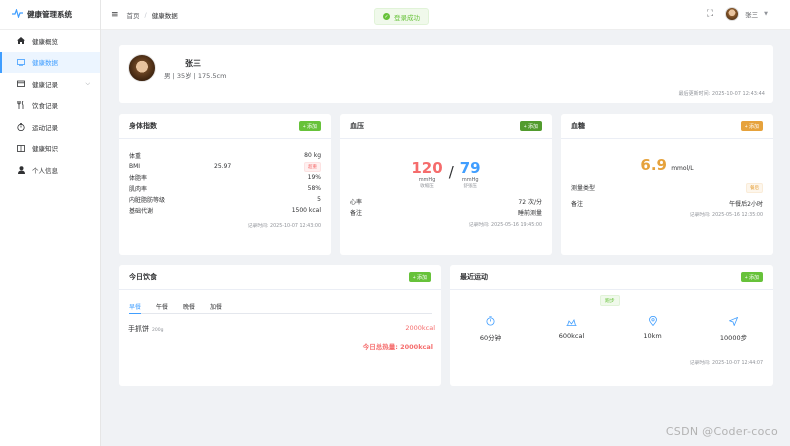 This screenshot has width=790, height=446. I want to click on add-body-index-button: + 添加, so click(309, 126).